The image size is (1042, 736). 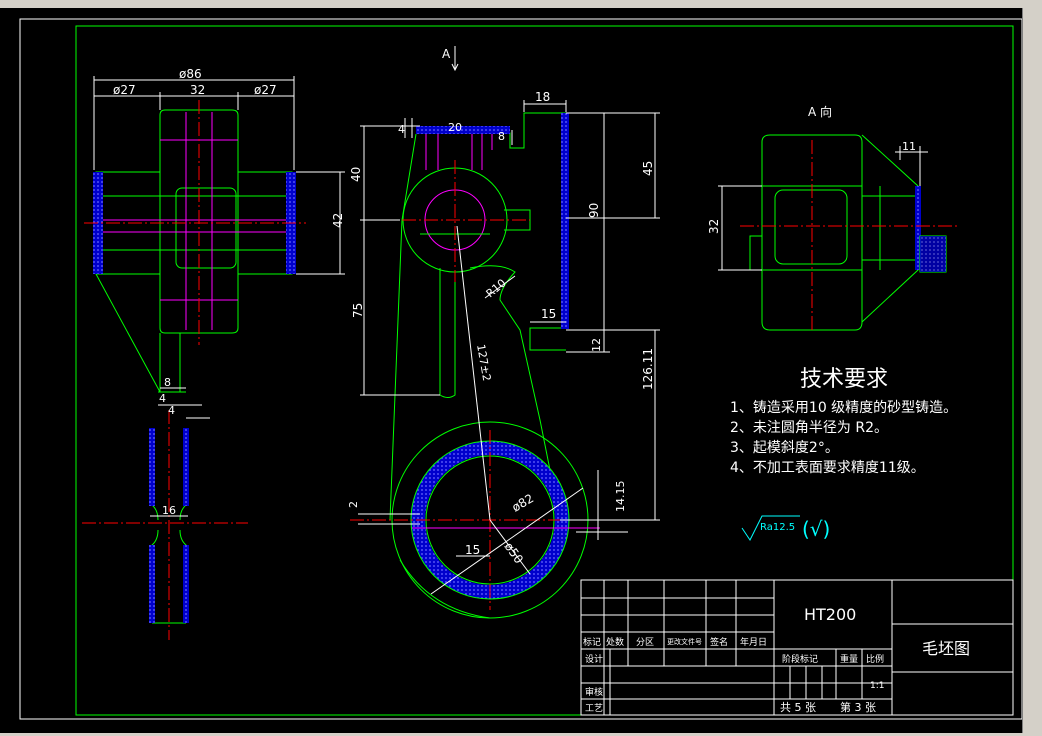 What do you see at coordinates (1032, 370) in the screenshot?
I see `vertical-scrollbar` at bounding box center [1032, 370].